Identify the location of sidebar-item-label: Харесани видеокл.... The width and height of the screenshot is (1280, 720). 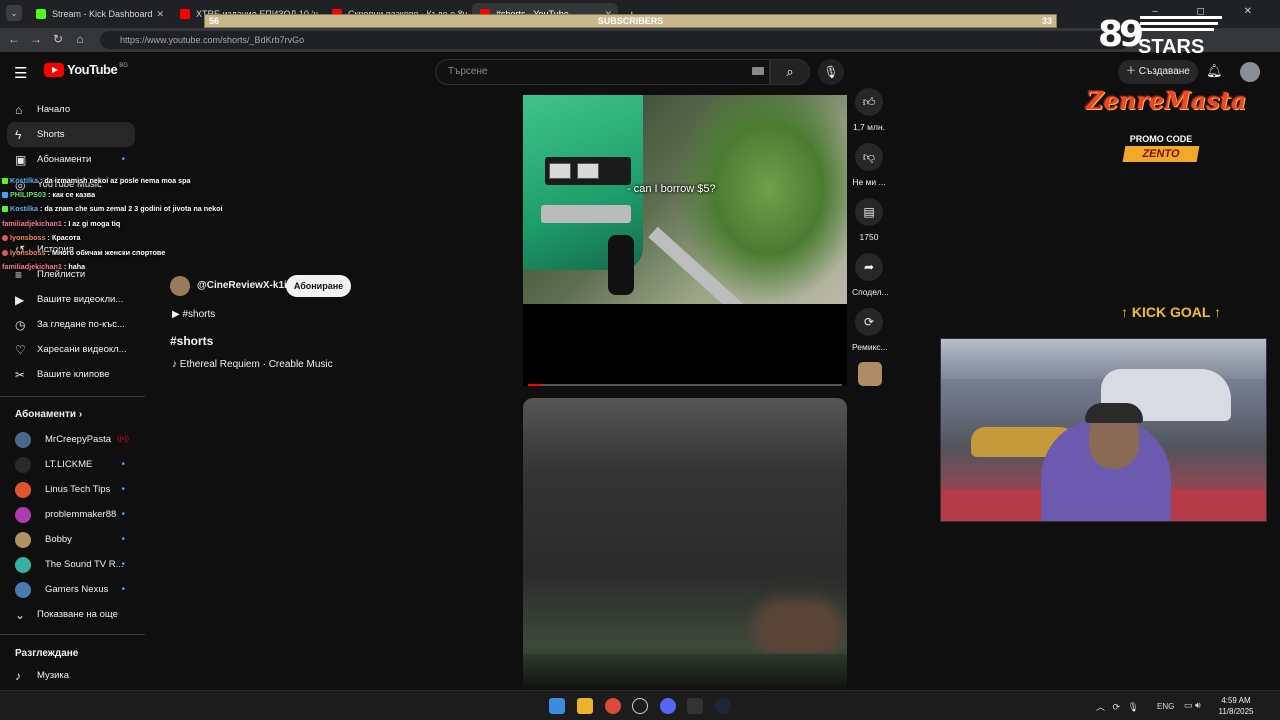
(82, 349).